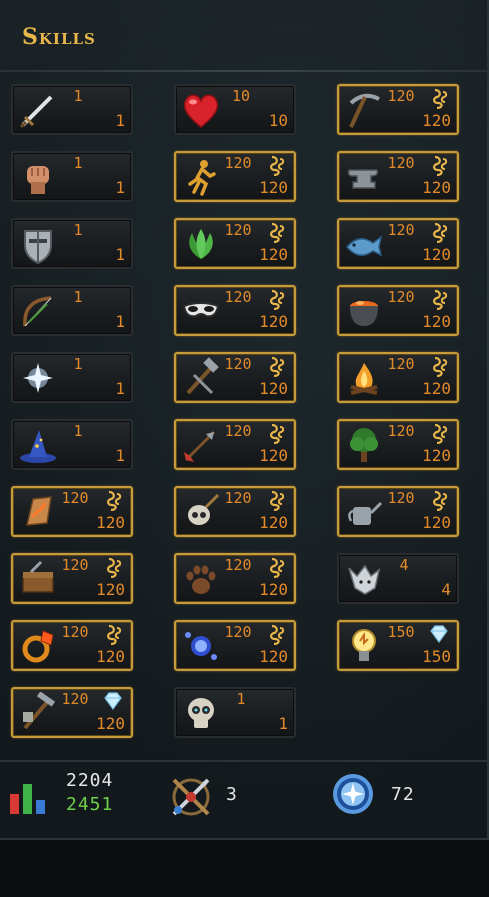 The height and width of the screenshot is (897, 489). What do you see at coordinates (403, 794) in the screenshot?
I see `relic-value: 72` at bounding box center [403, 794].